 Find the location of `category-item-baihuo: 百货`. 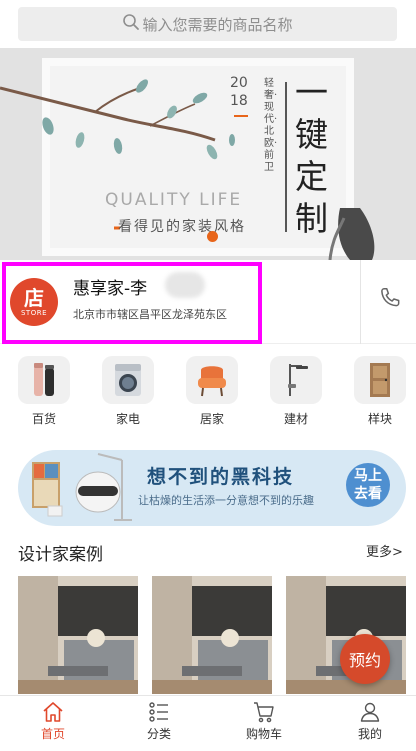

category-item-baihuo: 百货 is located at coordinates (44, 391).